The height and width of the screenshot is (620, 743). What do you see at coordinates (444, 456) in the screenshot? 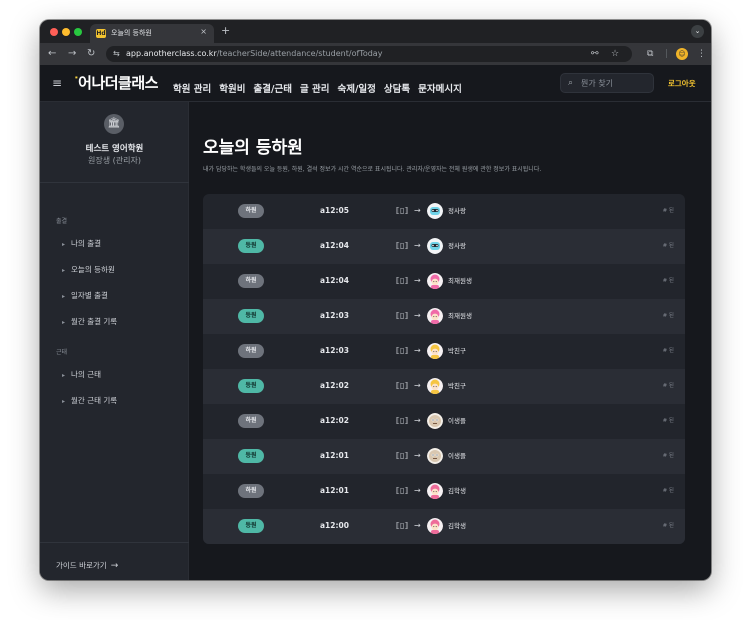
I see `attendance-row: 등원 a12:01 ⟦▯⟧ → 이생플 # 된` at bounding box center [444, 456].